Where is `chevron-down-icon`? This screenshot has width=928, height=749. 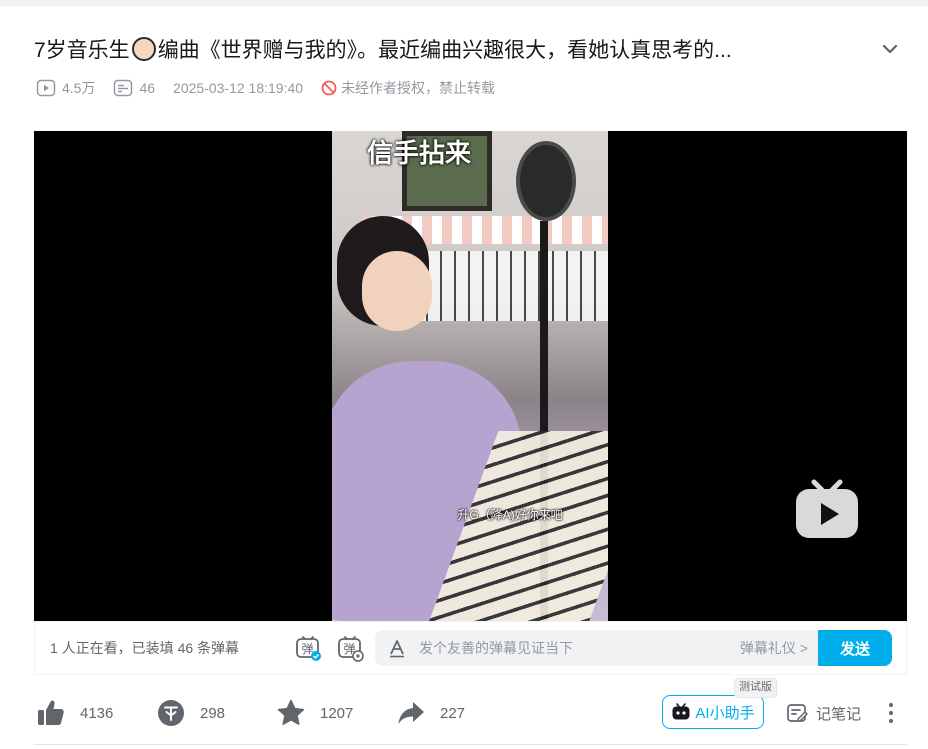 chevron-down-icon is located at coordinates (890, 49).